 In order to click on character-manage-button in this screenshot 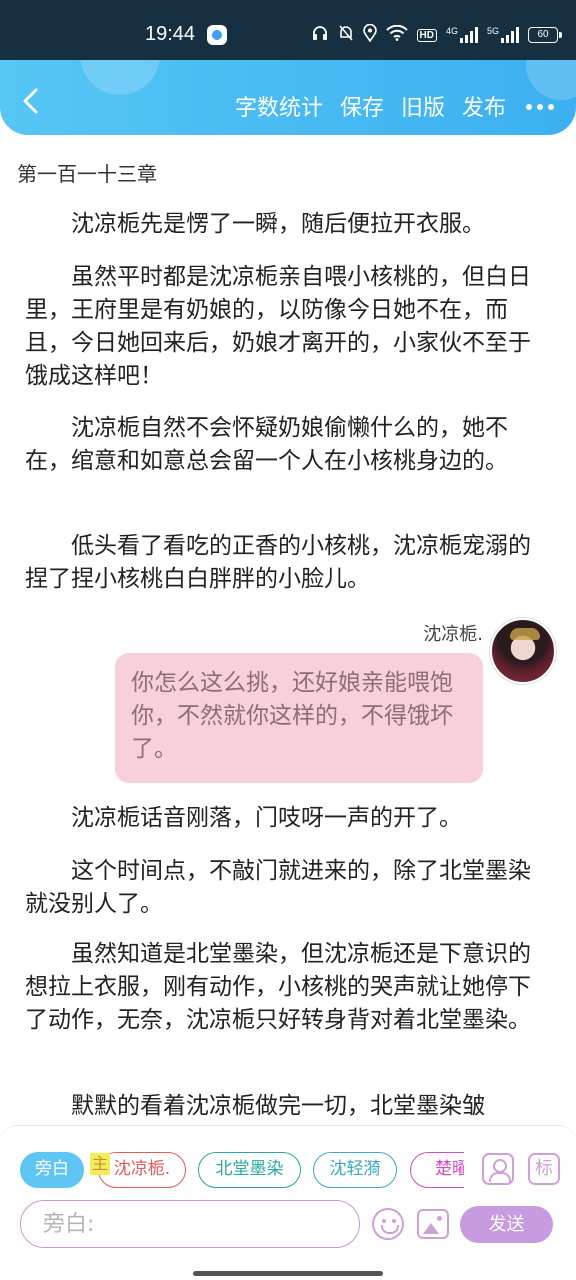, I will do `click(498, 1169)`.